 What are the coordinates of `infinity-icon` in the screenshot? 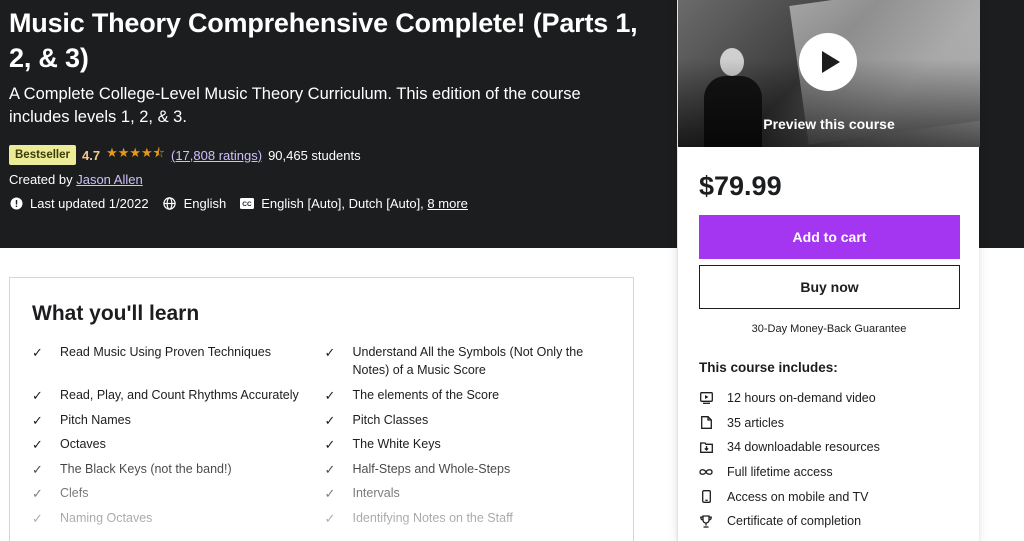 It's located at (706, 472).